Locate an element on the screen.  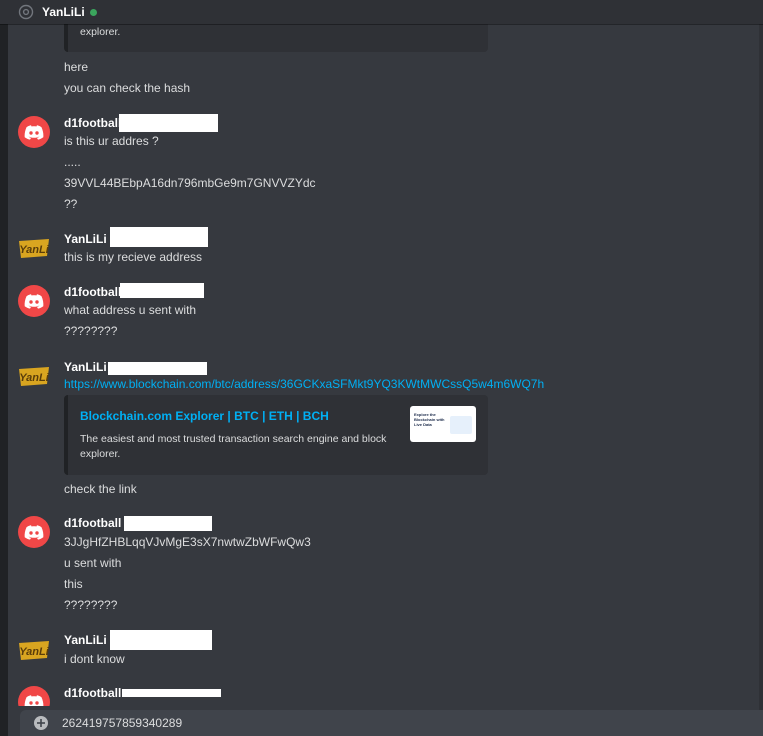
message-text: 39VVL44BEbpA16dn796mbGe9m7GNVVZYdc is located at coordinates (190, 183).